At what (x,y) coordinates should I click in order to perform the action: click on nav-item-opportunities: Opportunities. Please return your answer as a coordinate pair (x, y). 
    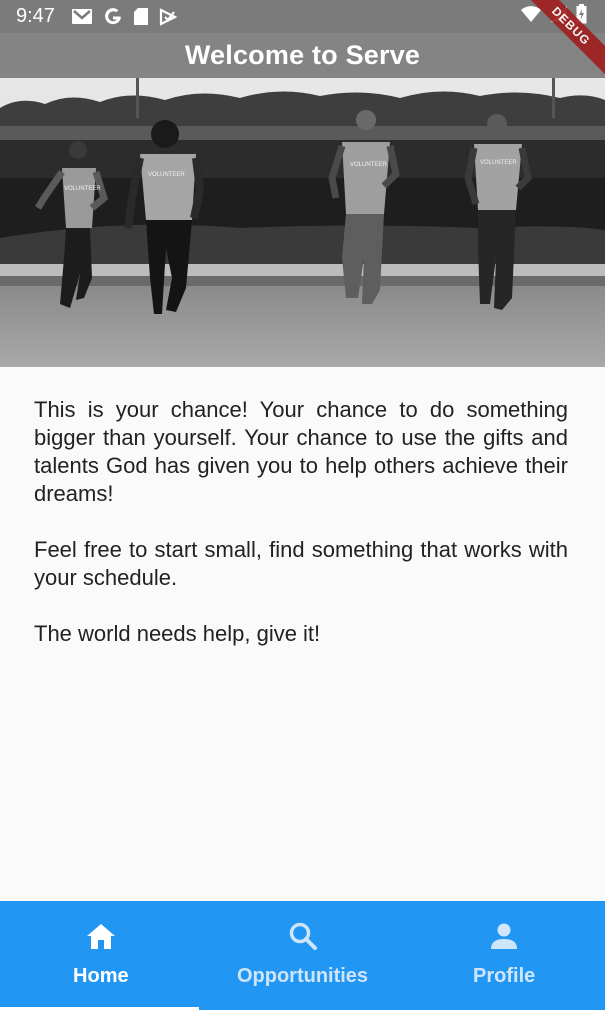
    Looking at the image, I should click on (303, 955).